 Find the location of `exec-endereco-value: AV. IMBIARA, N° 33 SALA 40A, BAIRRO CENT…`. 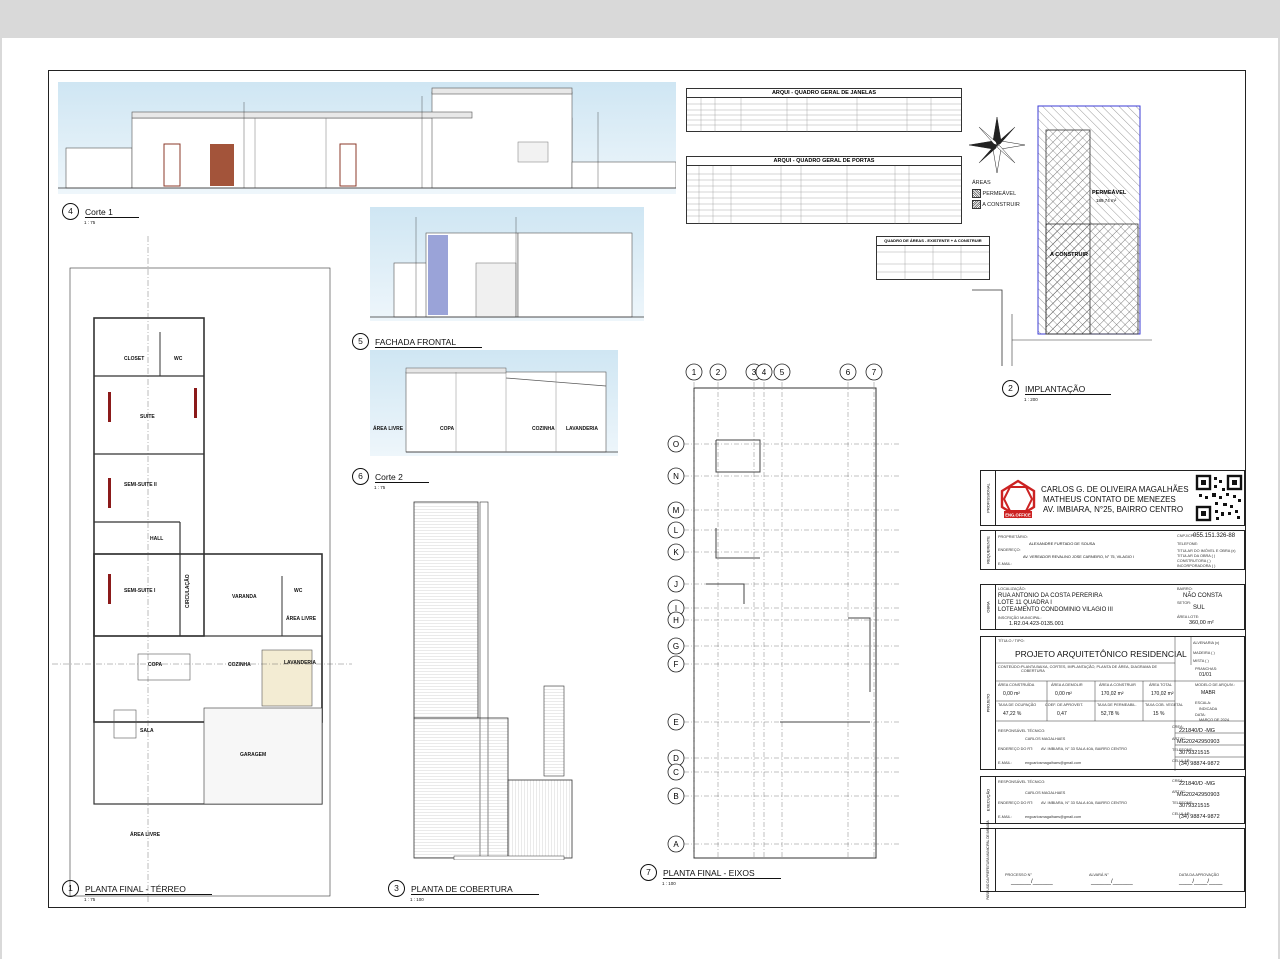

exec-endereco-value: AV. IMBIARA, N° 33 SALA 40A, BAIRRO CENT… is located at coordinates (1084, 803).